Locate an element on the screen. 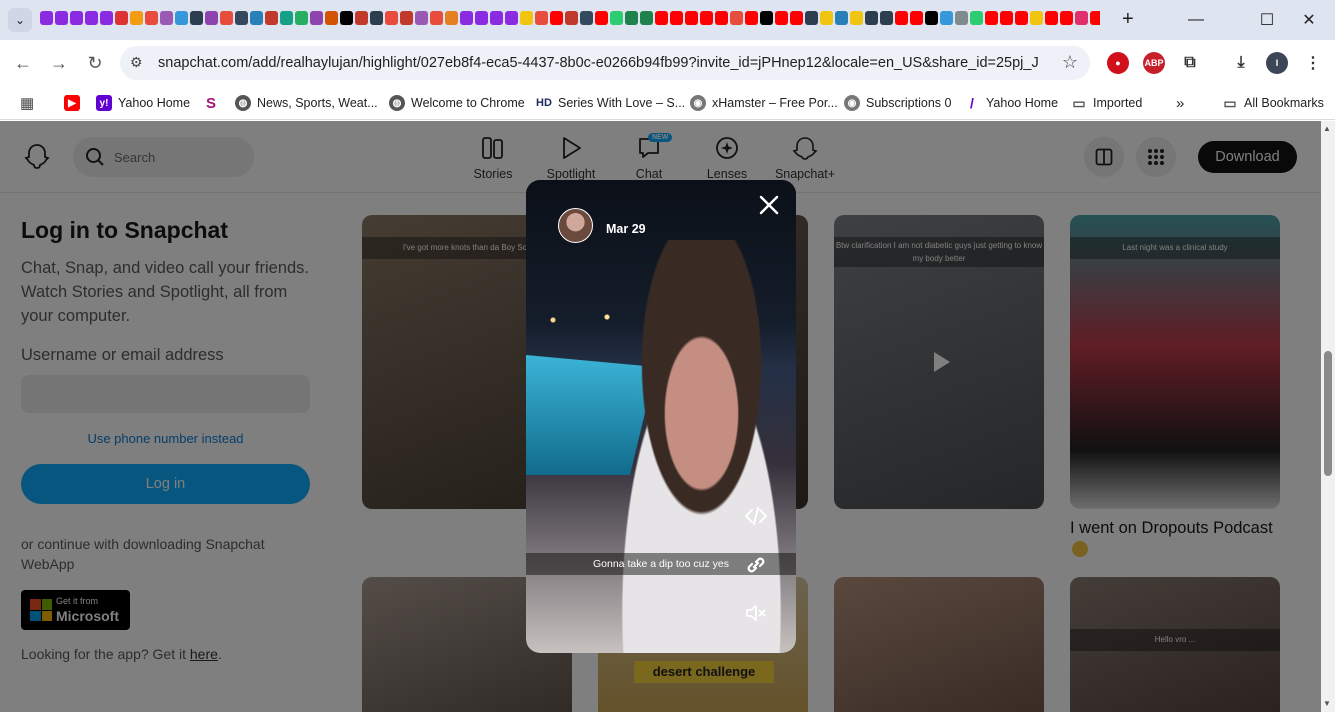 This screenshot has height=712, width=1335. tab-favicons-row is located at coordinates (570, 20).